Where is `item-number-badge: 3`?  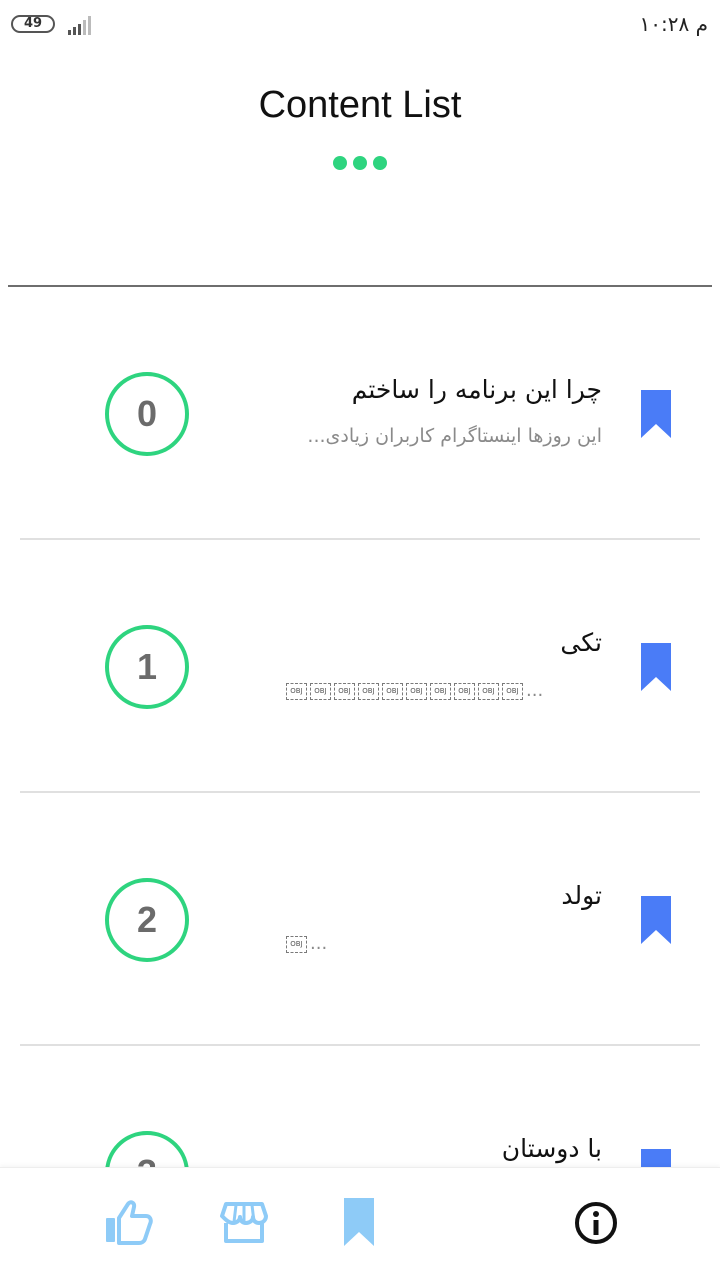
item-number-badge: 3 is located at coordinates (147, 1149).